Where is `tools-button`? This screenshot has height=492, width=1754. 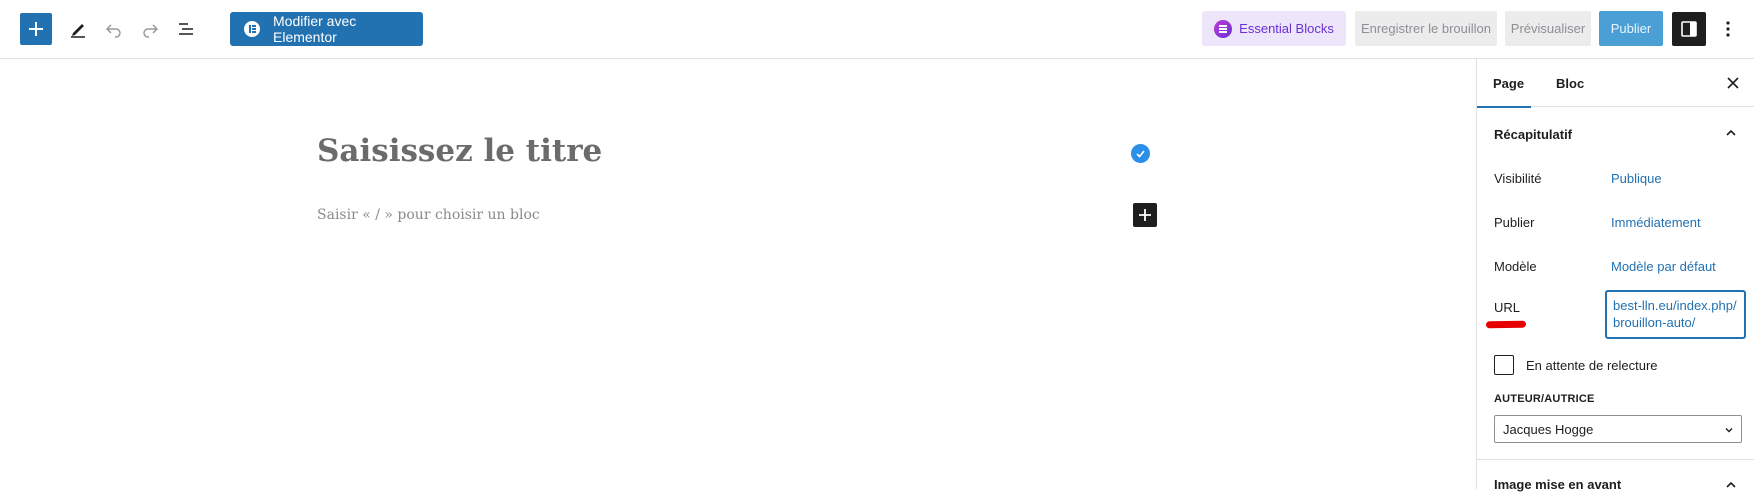 tools-button is located at coordinates (78, 29).